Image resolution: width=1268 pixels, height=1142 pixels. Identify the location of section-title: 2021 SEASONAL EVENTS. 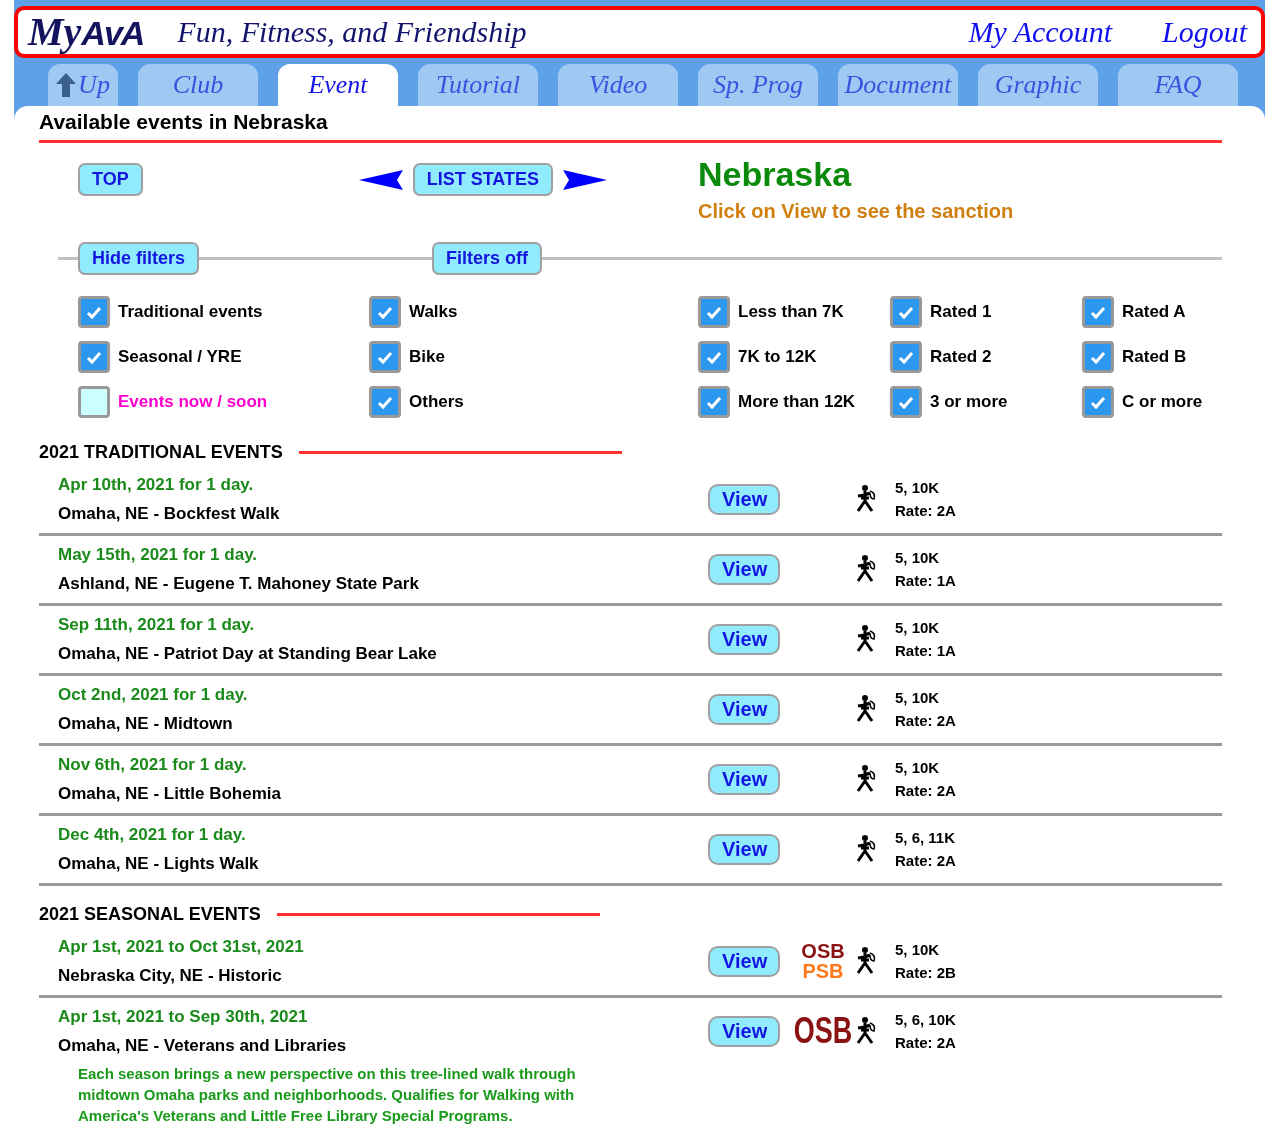
(150, 914).